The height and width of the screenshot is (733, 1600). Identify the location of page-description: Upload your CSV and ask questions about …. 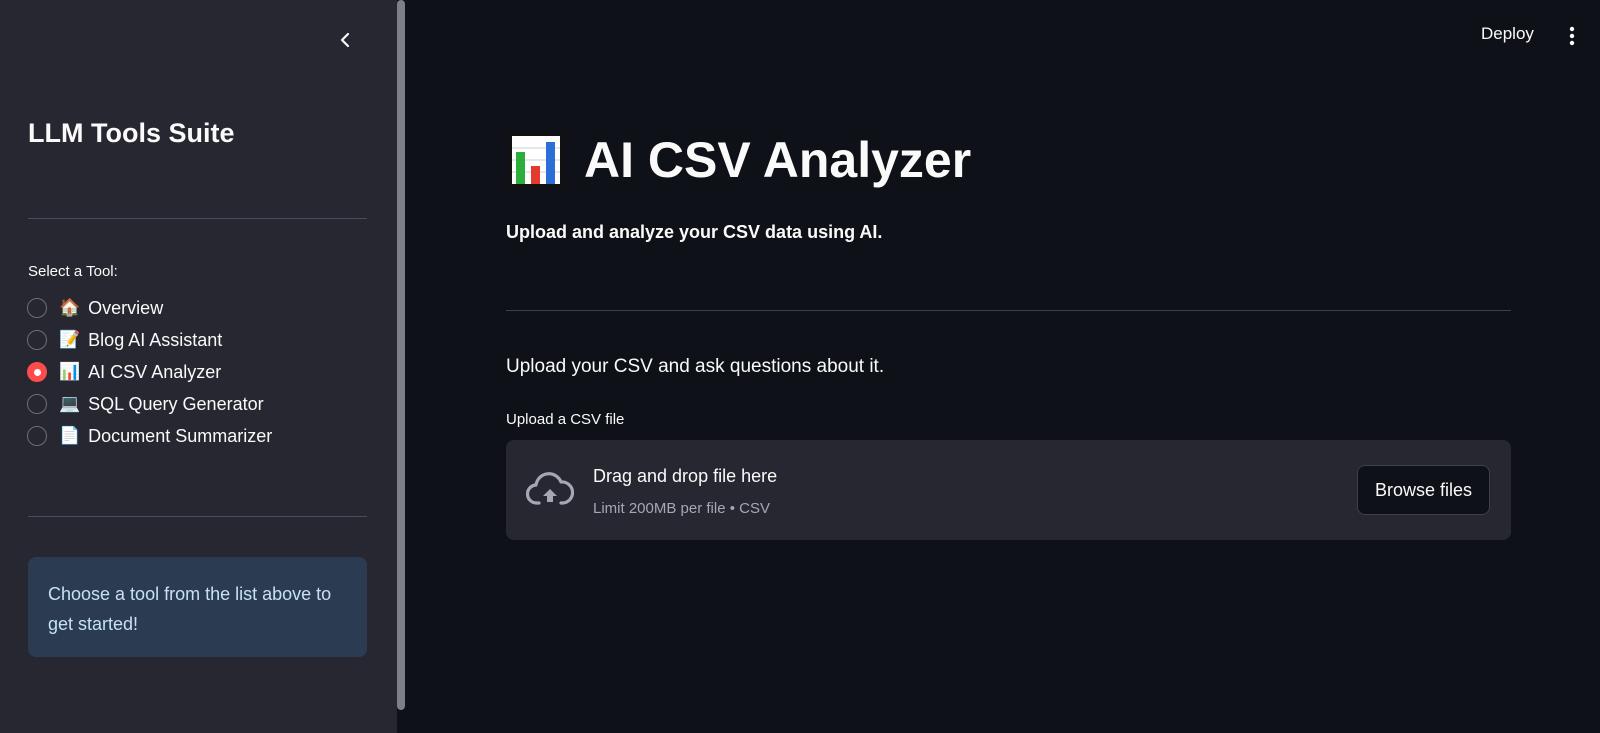
(695, 366).